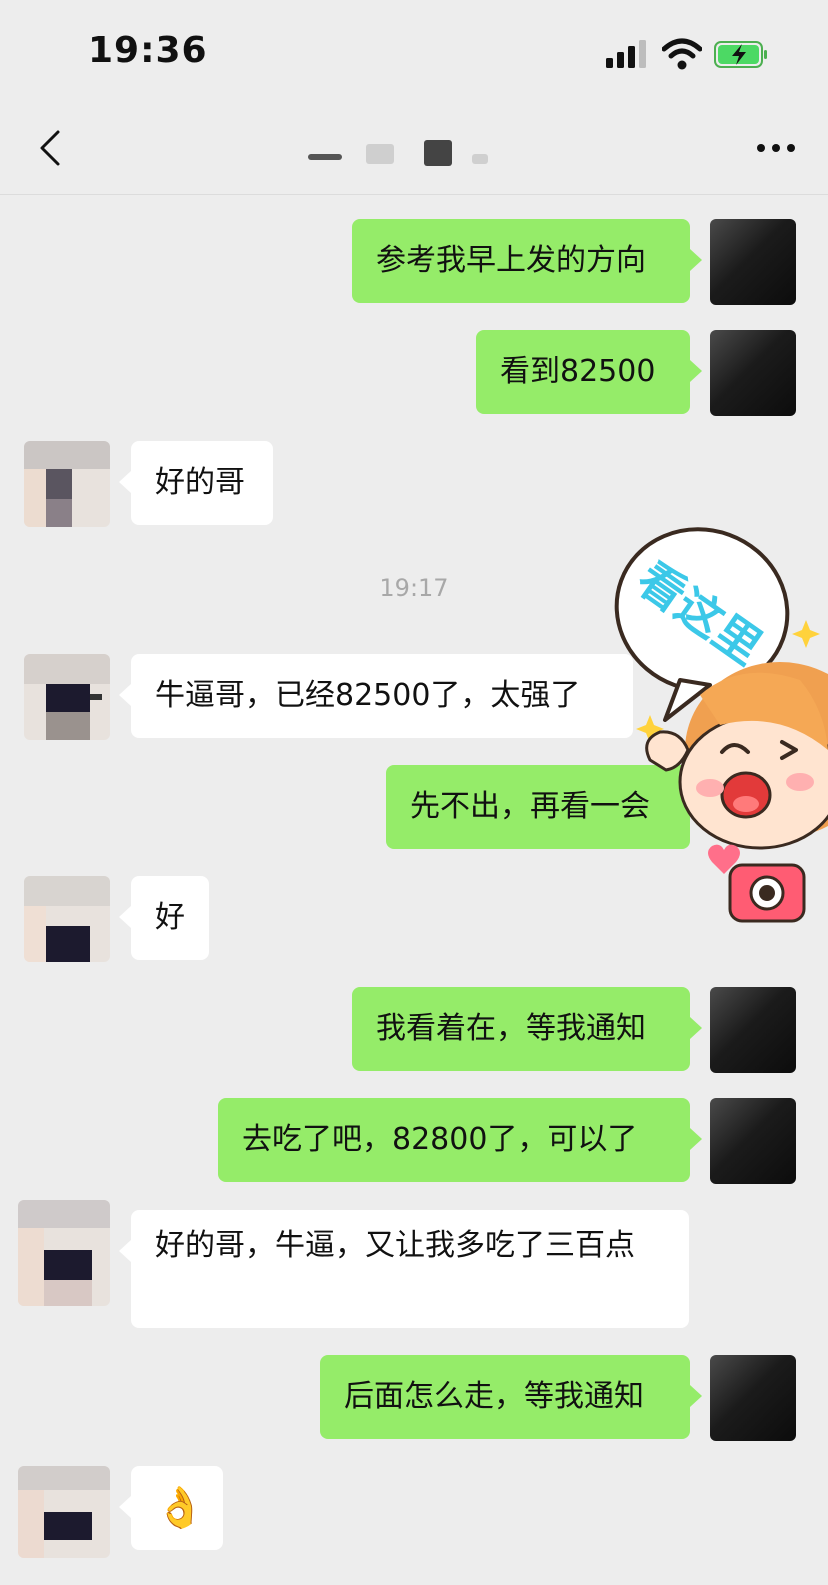 The height and width of the screenshot is (1585, 828). What do you see at coordinates (440, 1139) in the screenshot?
I see `message-text: 去吃了吧，82800了，可以了` at bounding box center [440, 1139].